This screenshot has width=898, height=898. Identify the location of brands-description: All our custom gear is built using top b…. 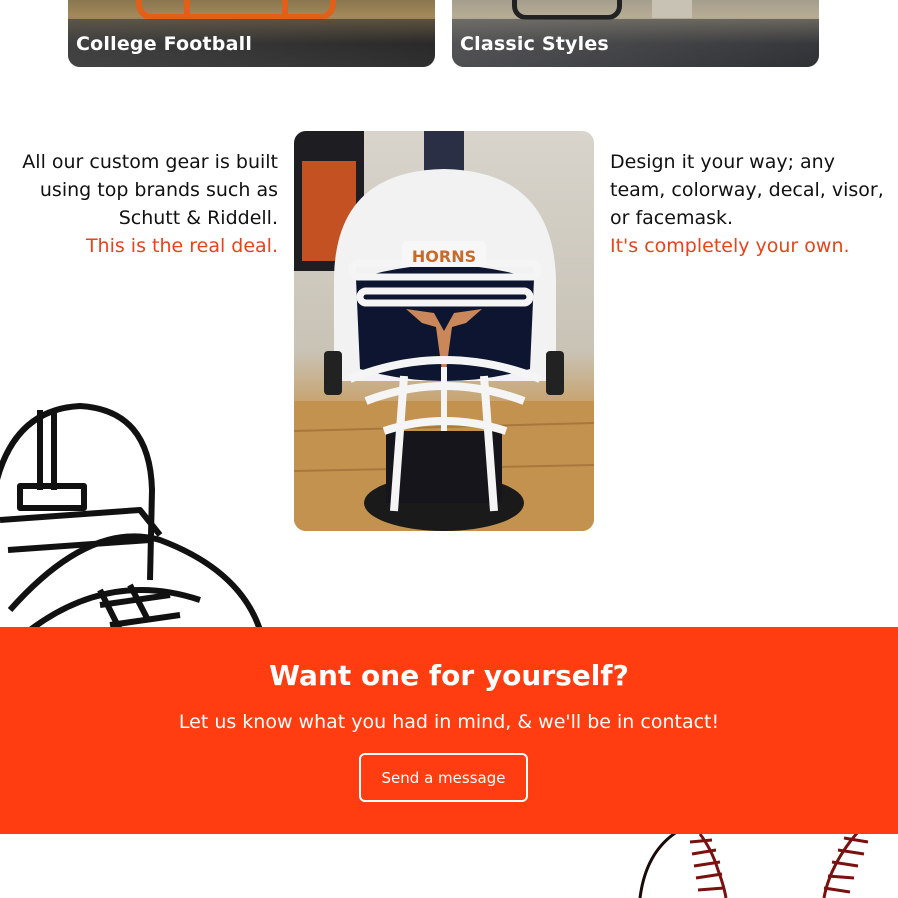
(139, 204).